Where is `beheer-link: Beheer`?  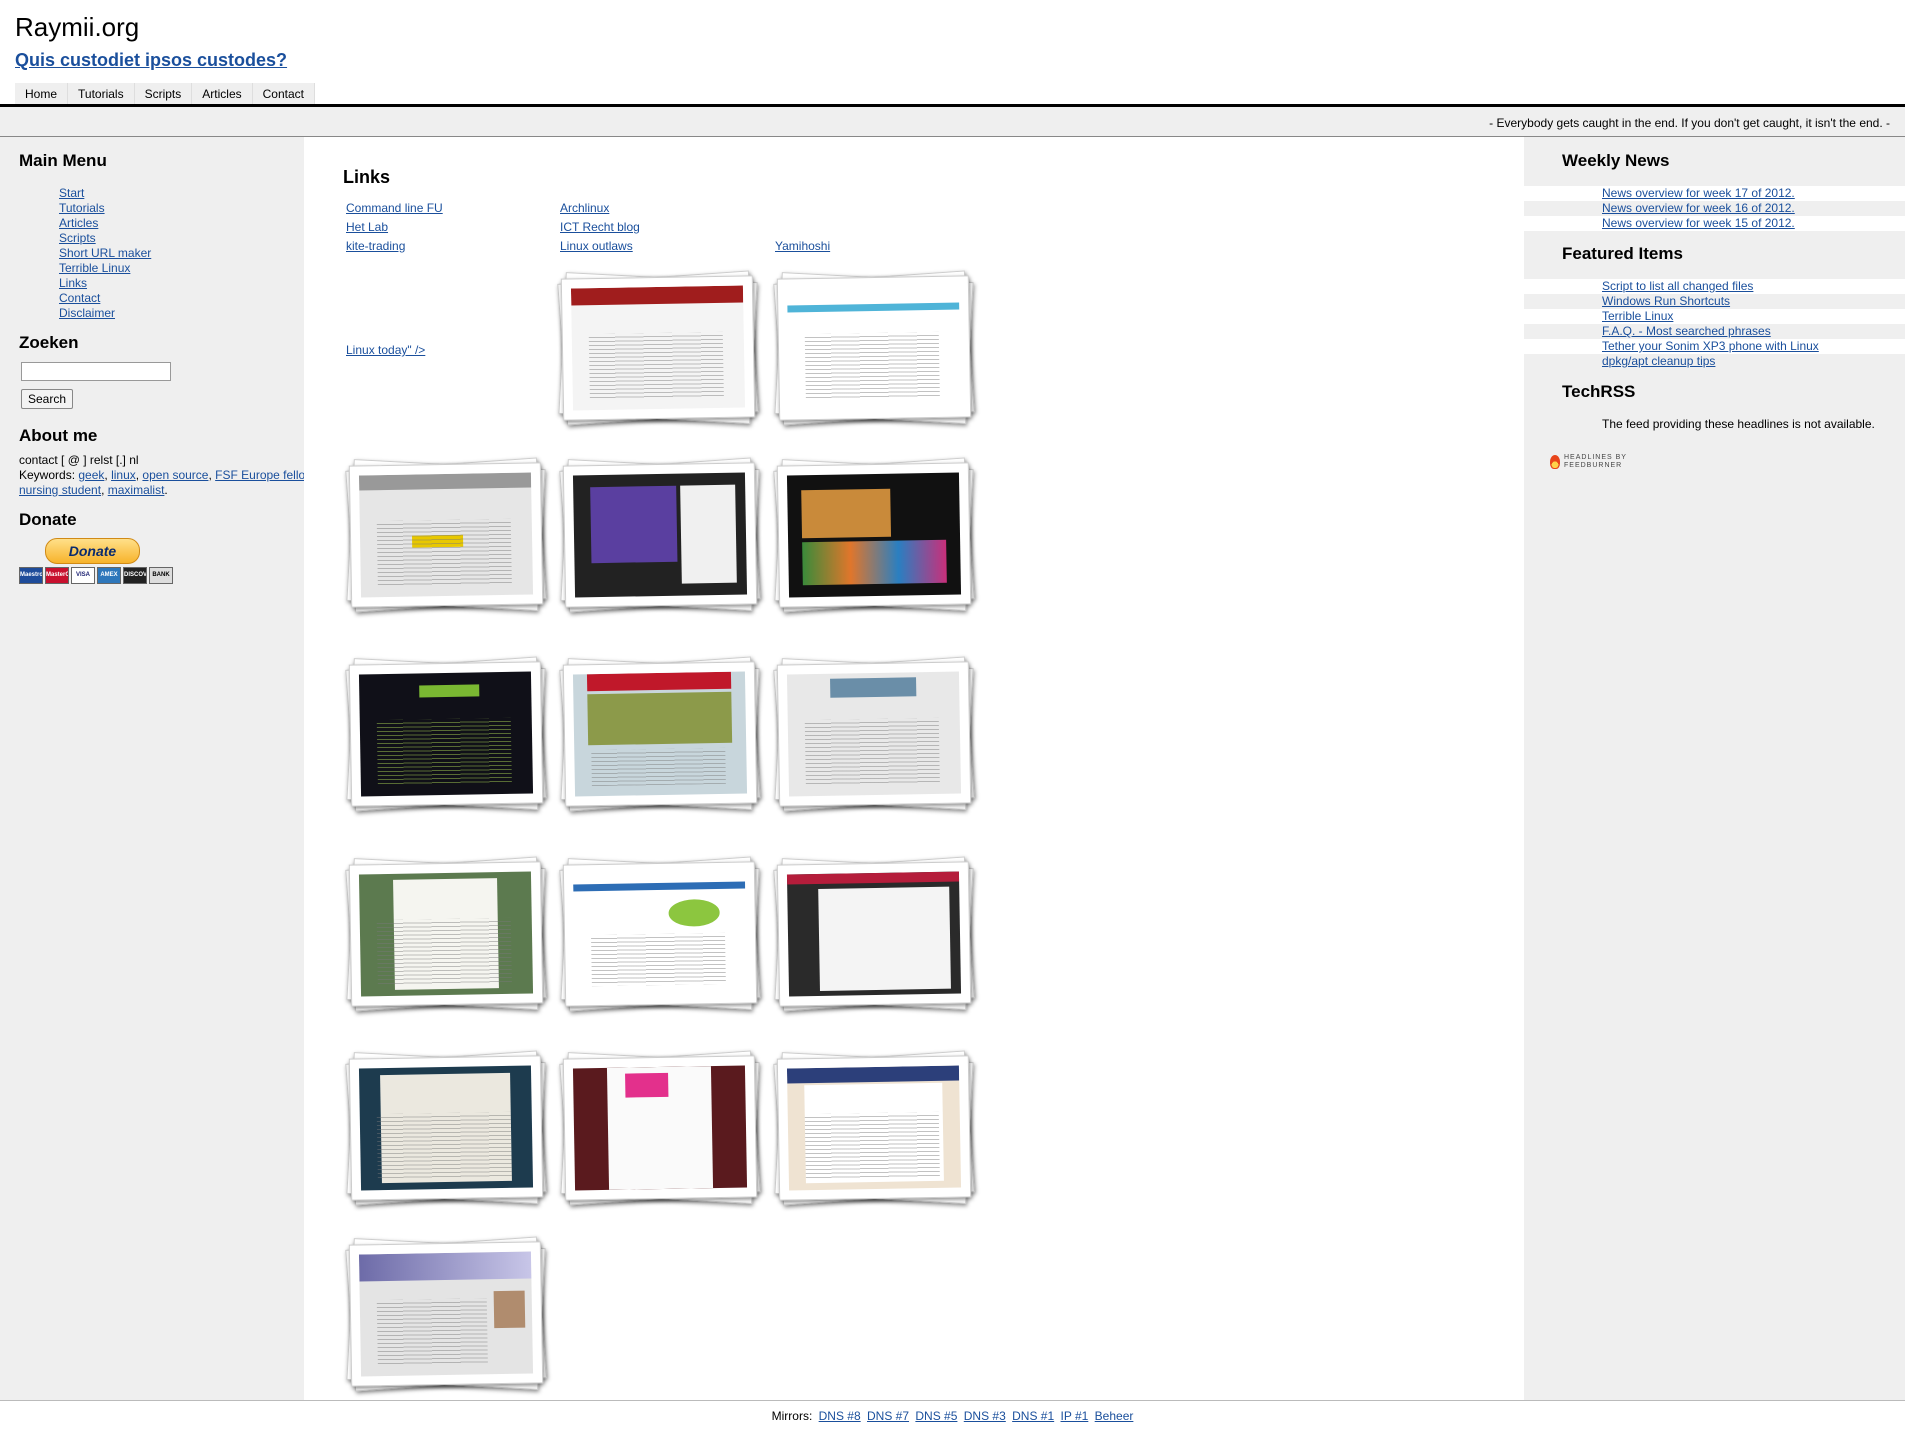 beheer-link: Beheer is located at coordinates (1114, 1416).